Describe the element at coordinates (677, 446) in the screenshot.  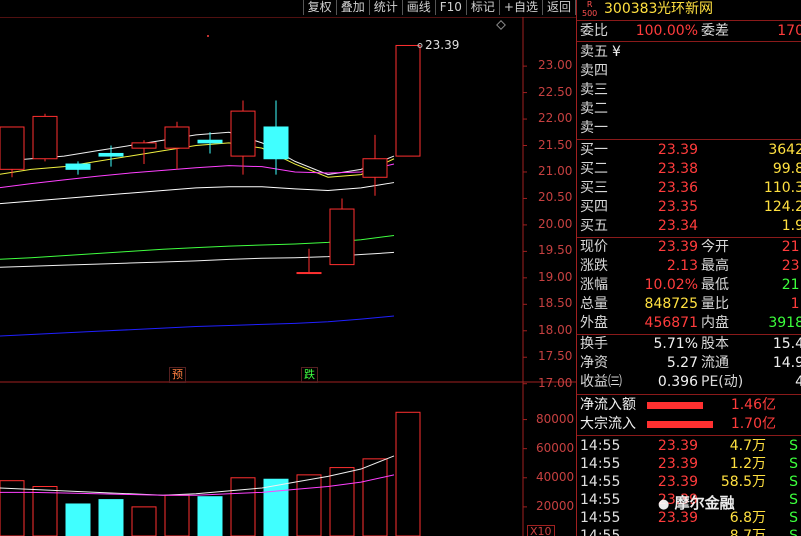
I see `tick-price: 23.39` at that location.